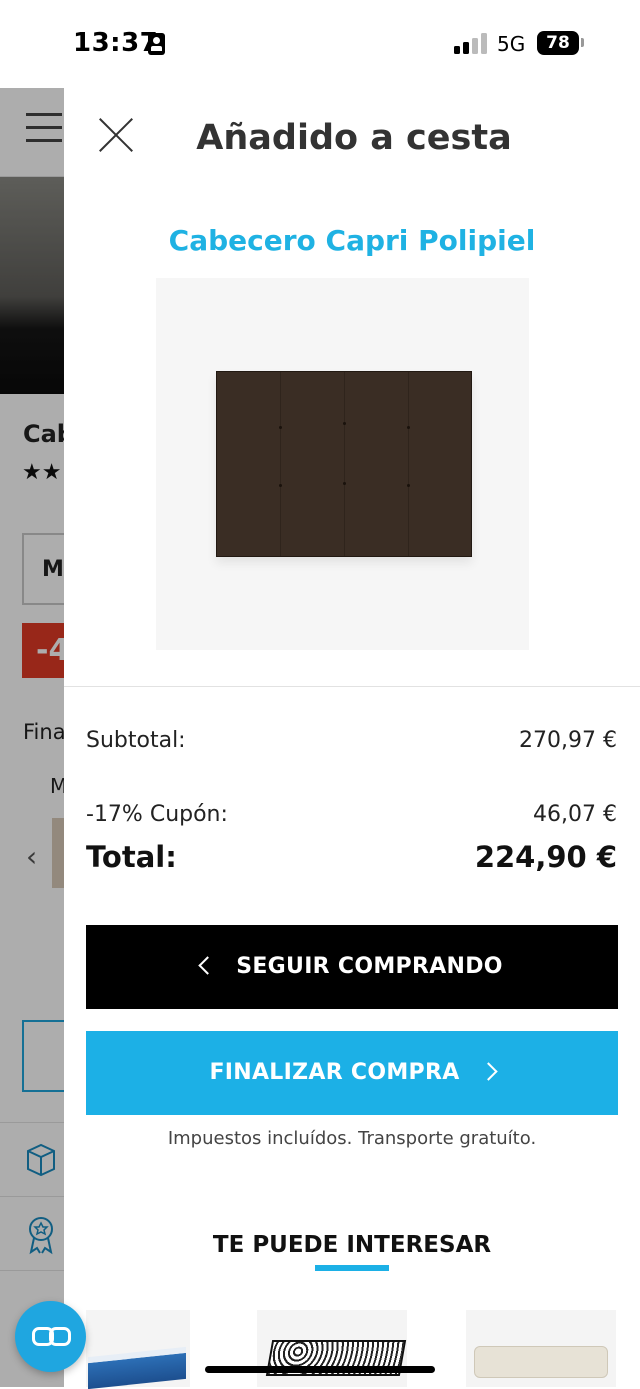  Describe the element at coordinates (545, 857) in the screenshot. I see `total-value: 224,90 €` at that location.